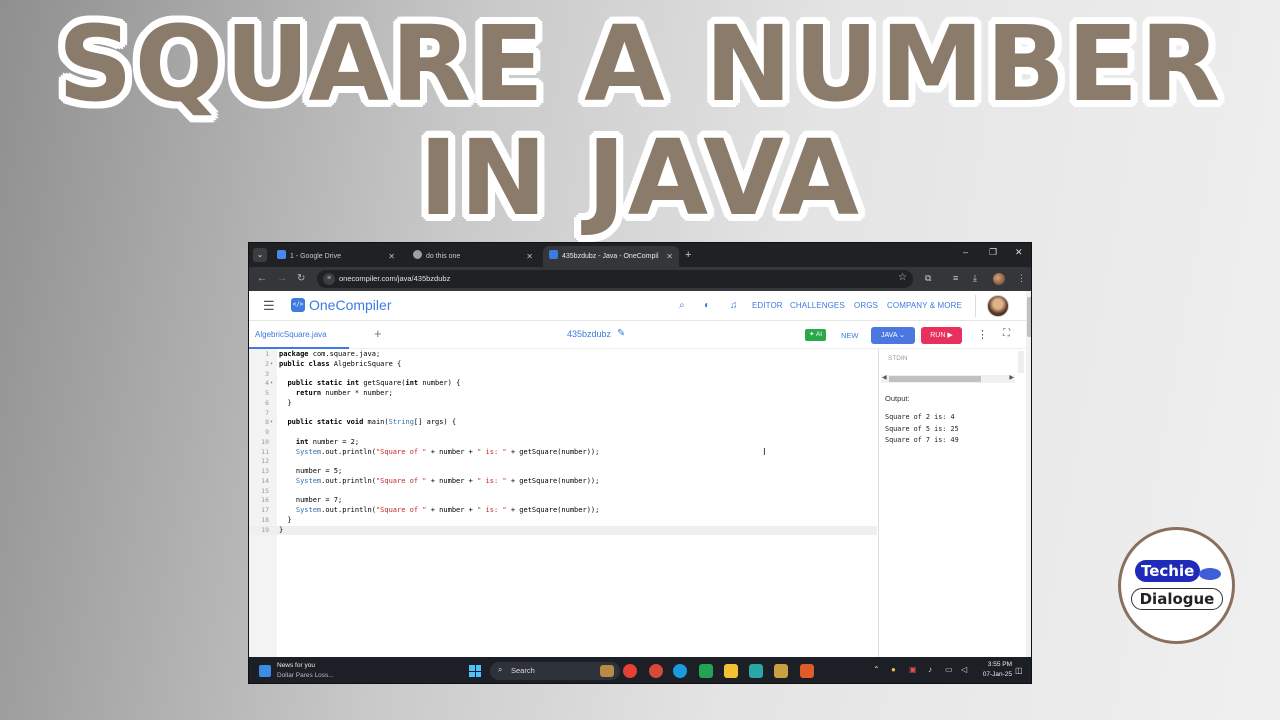  What do you see at coordinates (296, 665) in the screenshot?
I see `news-title: News for you` at bounding box center [296, 665].